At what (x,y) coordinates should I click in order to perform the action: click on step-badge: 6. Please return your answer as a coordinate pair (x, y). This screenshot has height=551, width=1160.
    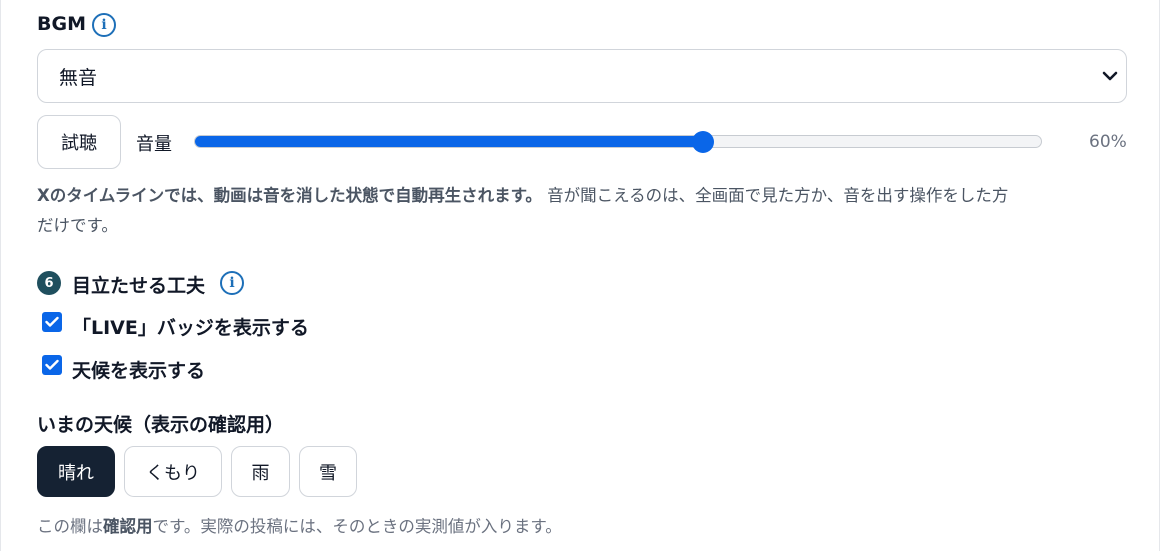
    Looking at the image, I should click on (49, 283).